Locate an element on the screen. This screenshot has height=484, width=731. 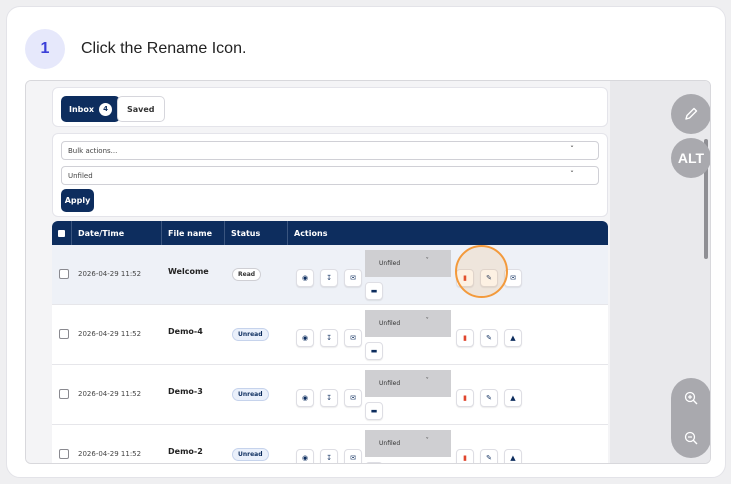
pencil-icon is located at coordinates (691, 113).